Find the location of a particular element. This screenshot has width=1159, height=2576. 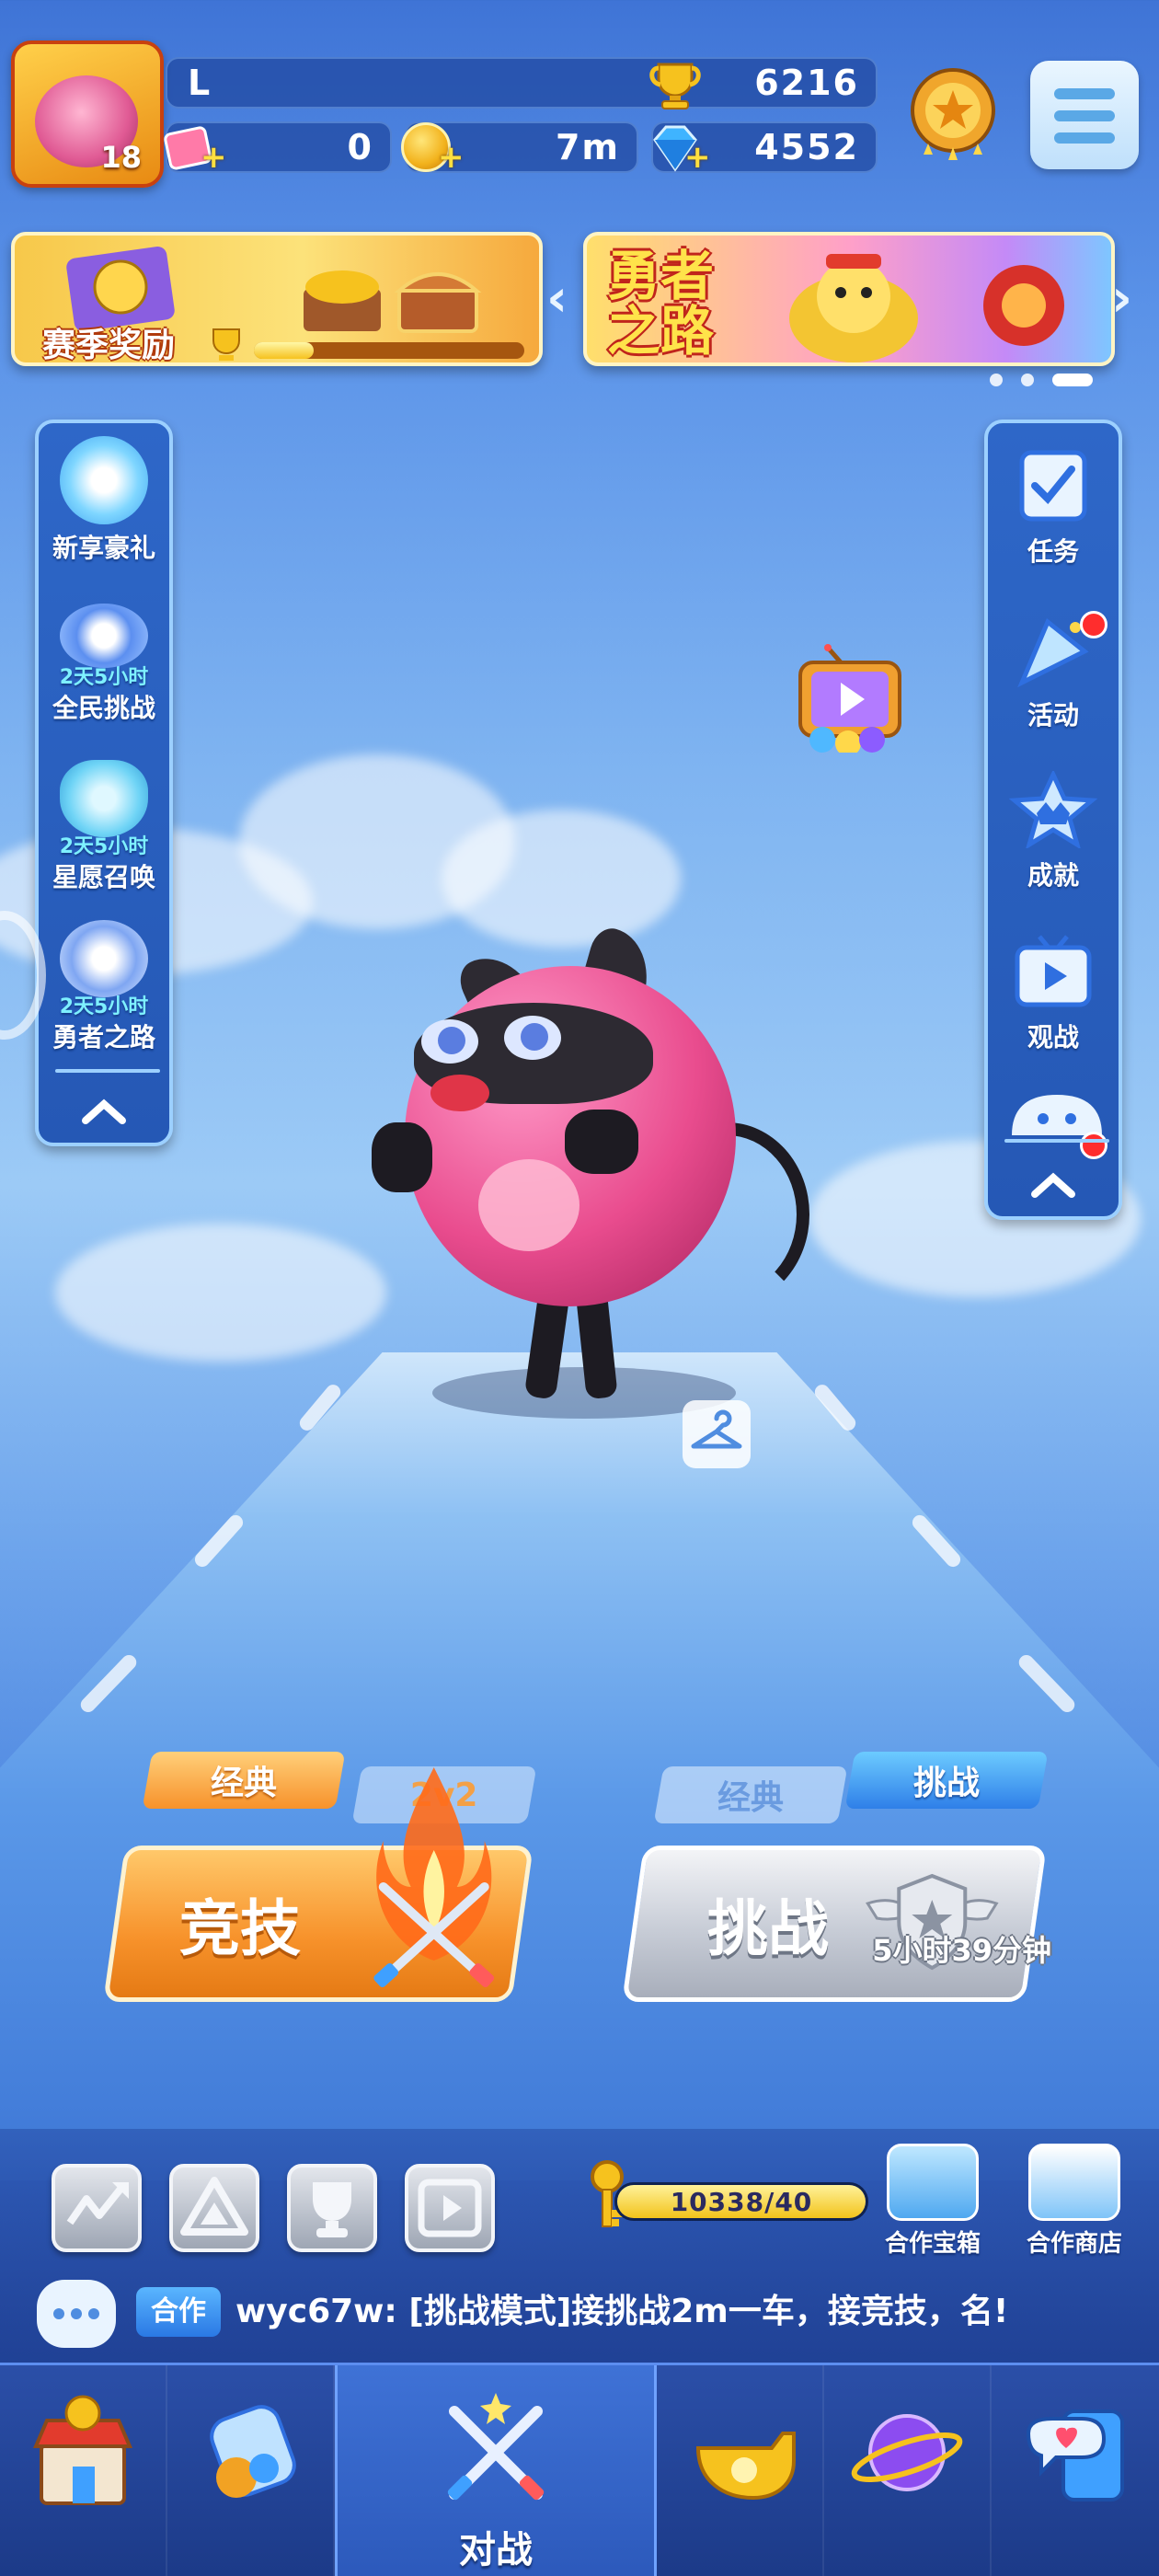

player-level: 18 is located at coordinates (121, 157).